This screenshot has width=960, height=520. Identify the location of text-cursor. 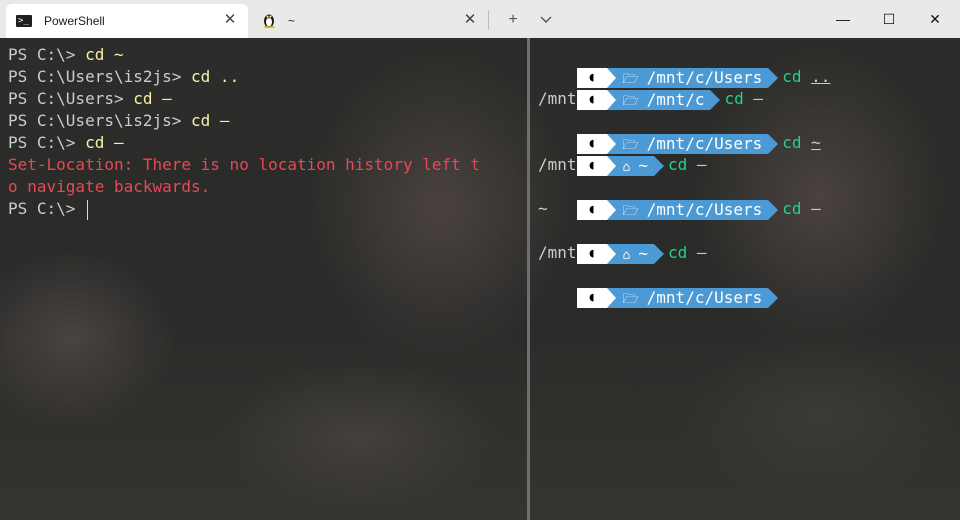
(88, 209).